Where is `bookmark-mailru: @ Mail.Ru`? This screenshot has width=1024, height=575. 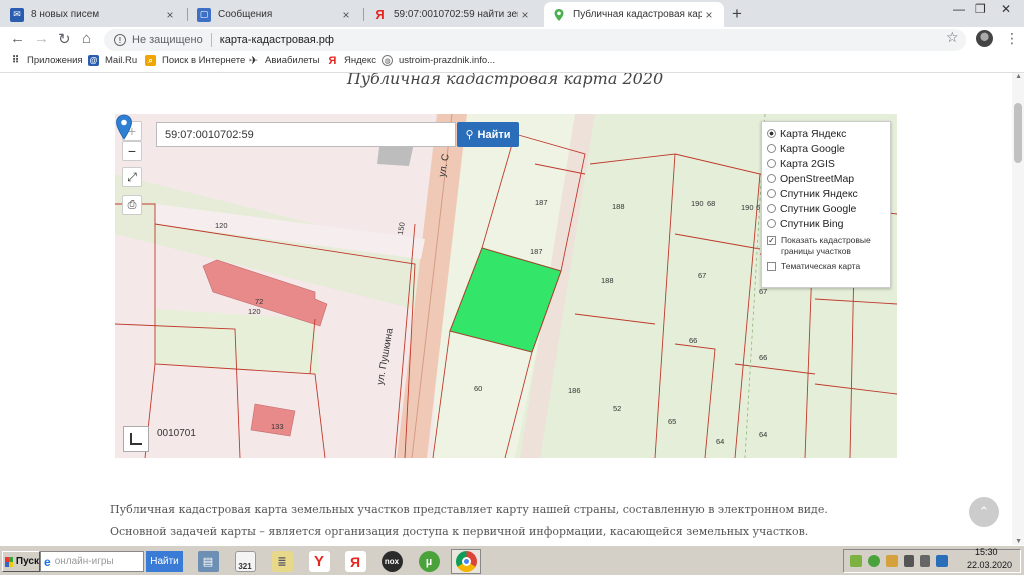
bookmark-mailru: @ Mail.Ru is located at coordinates (112, 60).